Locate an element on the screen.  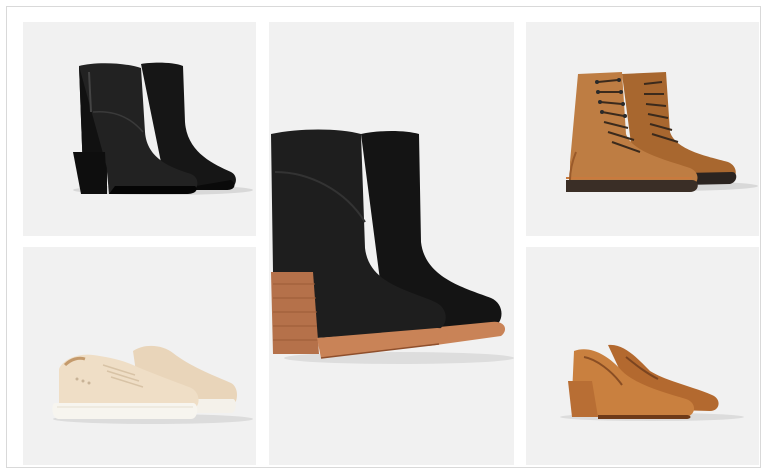
product-tile-tan-lace-up-boot is located at coordinates (642, 129).